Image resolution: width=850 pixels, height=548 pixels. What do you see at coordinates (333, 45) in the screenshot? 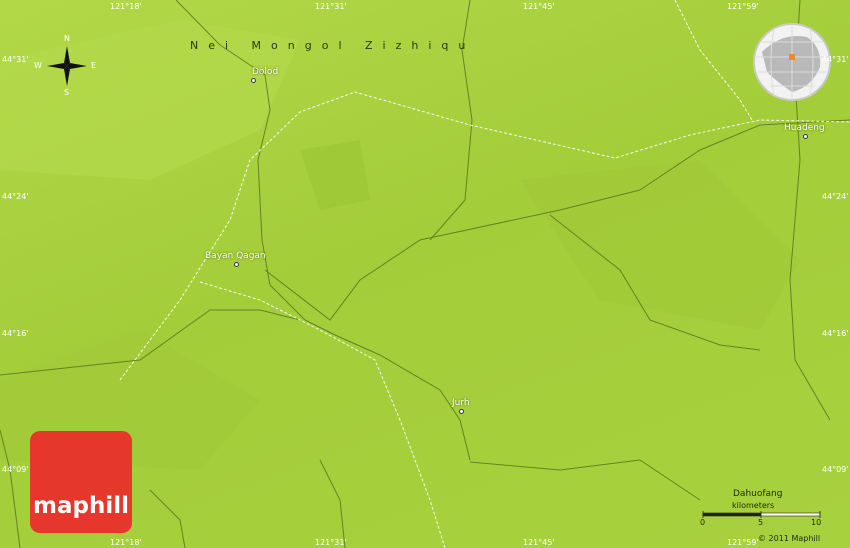
I see `region-label: Nei Mongol Zizhiqu` at bounding box center [333, 45].